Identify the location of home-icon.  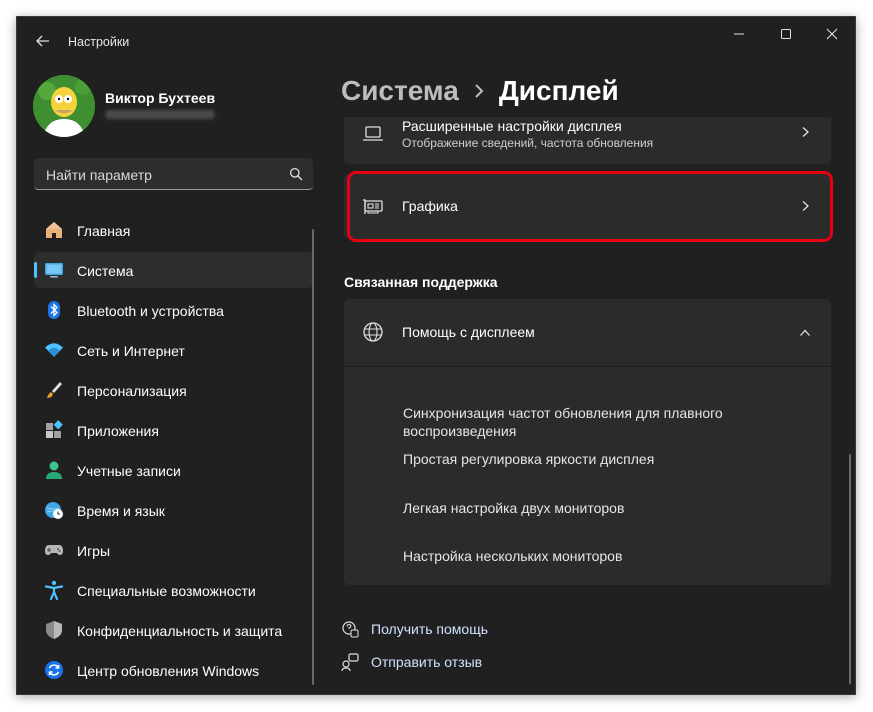
(54, 230).